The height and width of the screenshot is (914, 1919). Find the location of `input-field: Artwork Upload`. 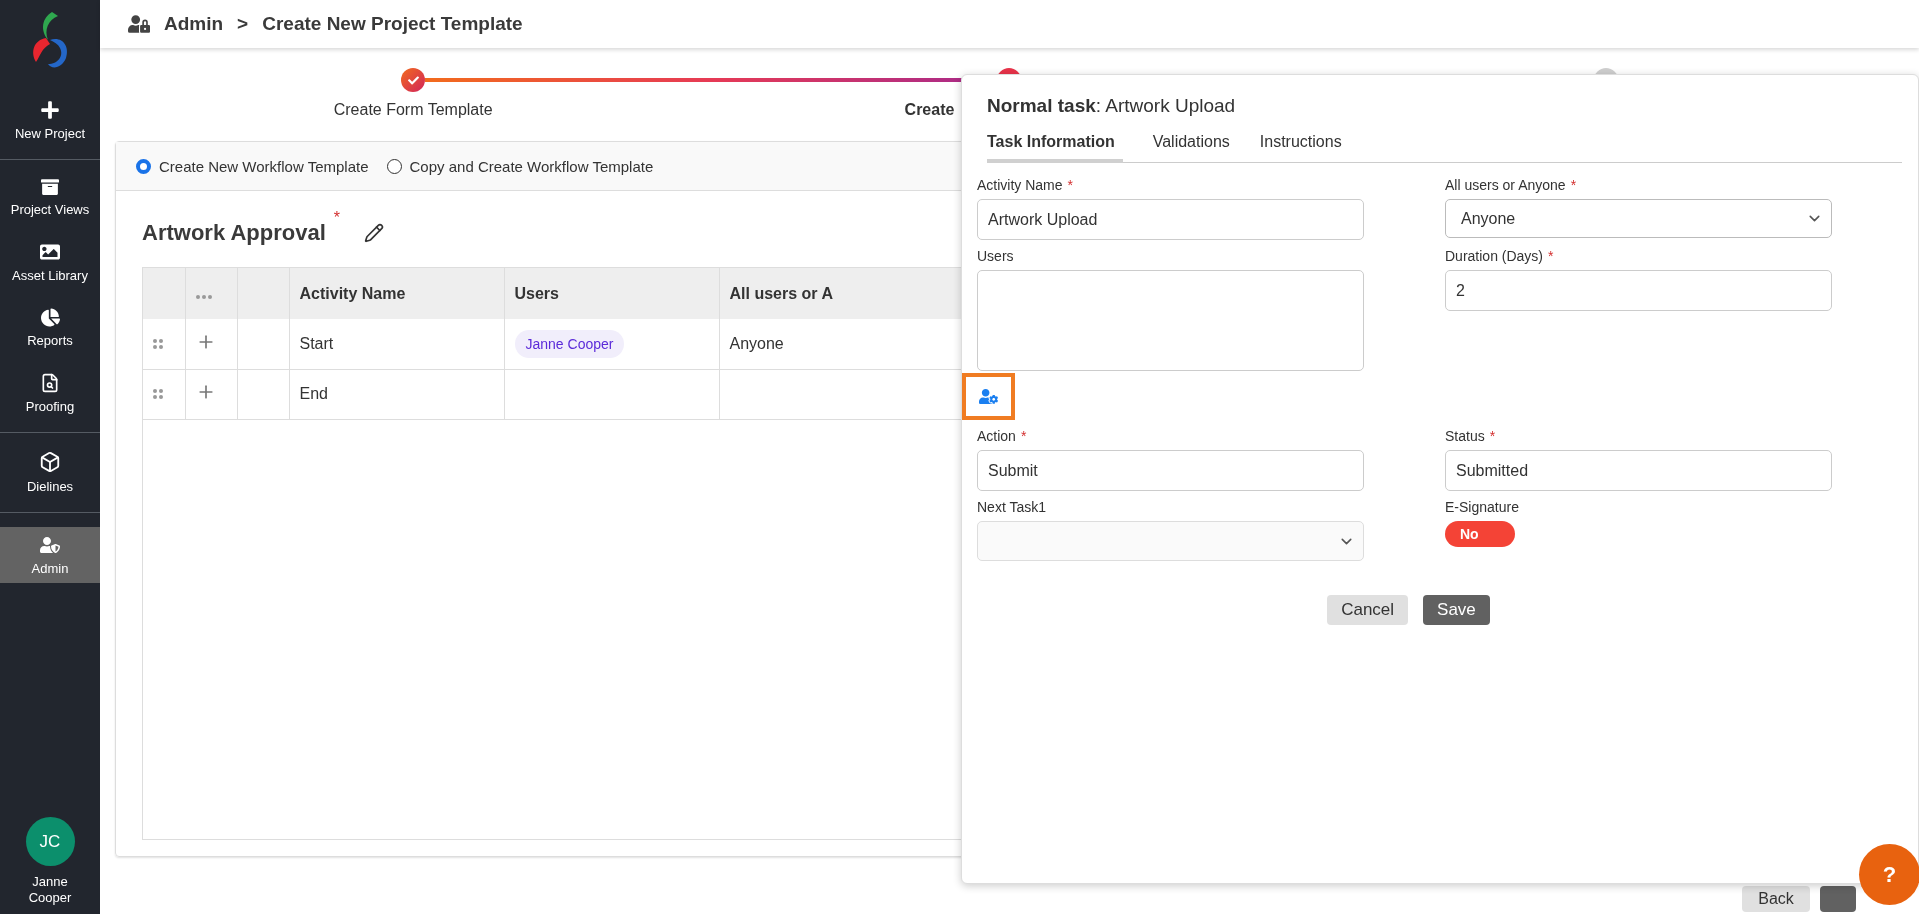

input-field: Artwork Upload is located at coordinates (1170, 219).